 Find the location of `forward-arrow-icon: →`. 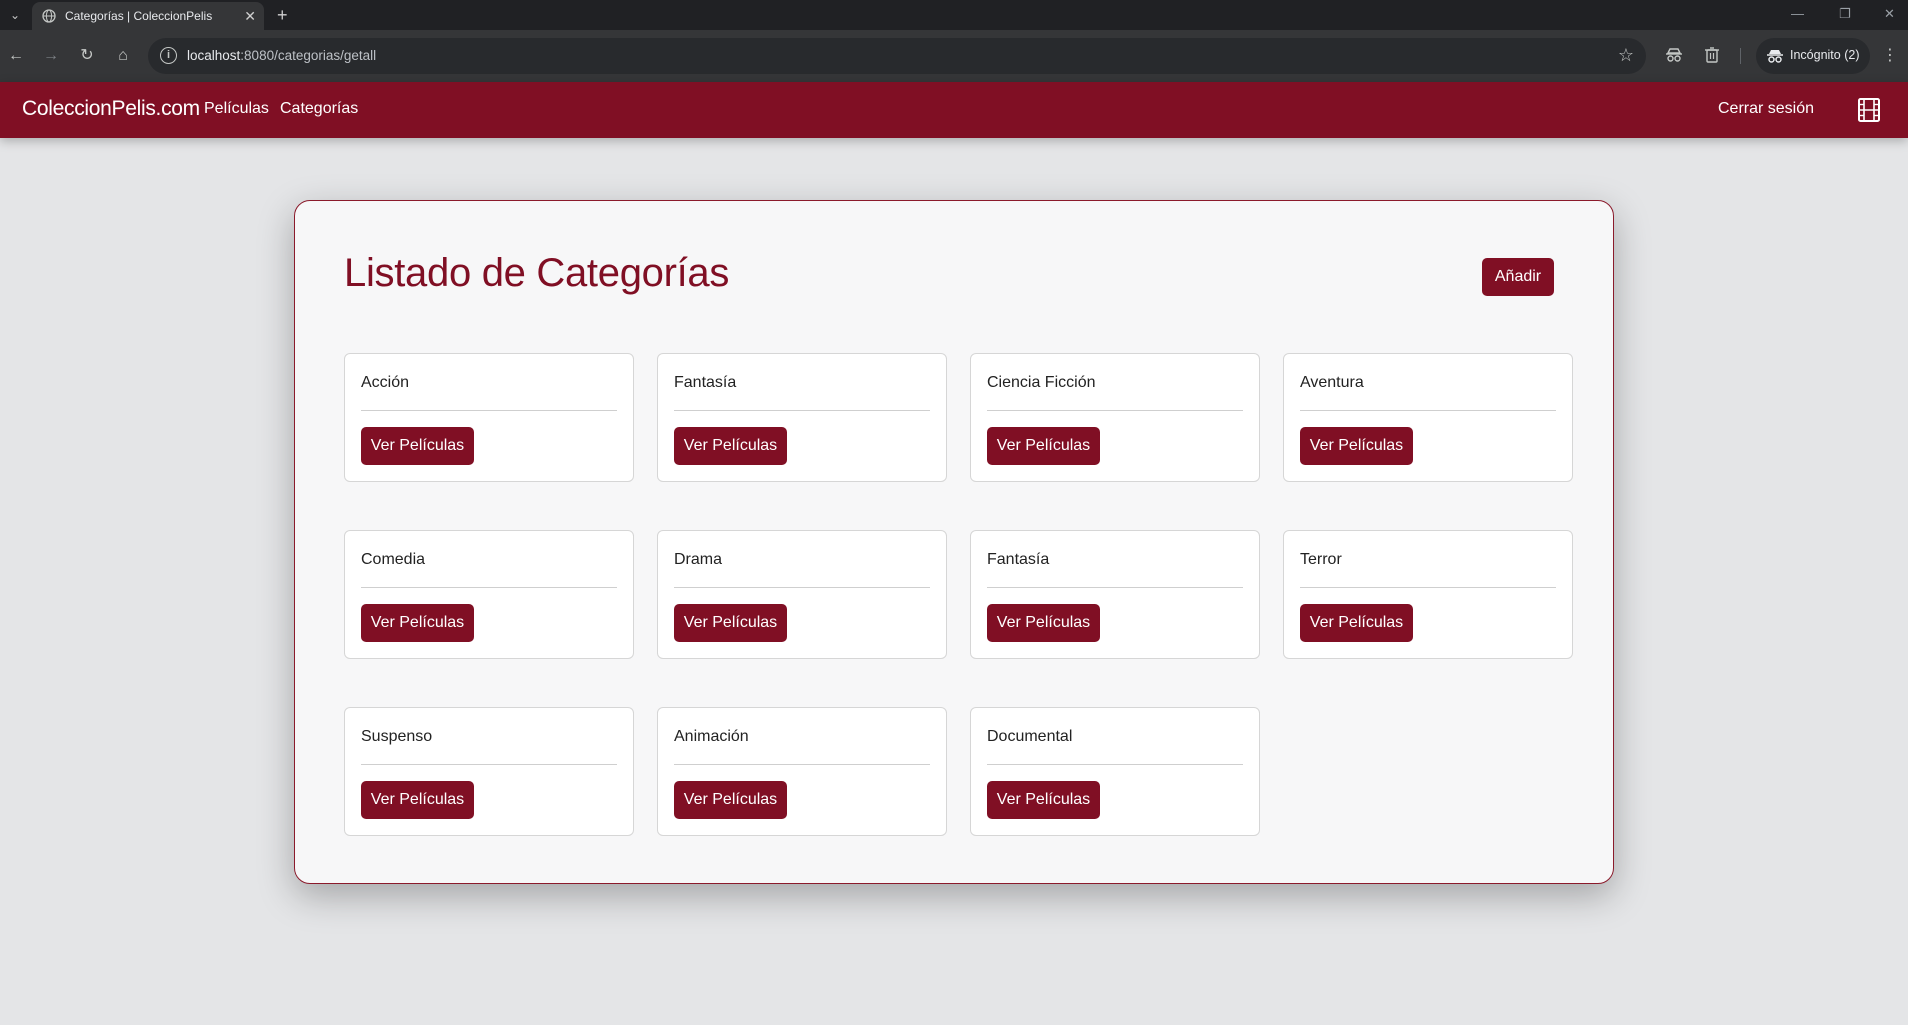

forward-arrow-icon: → is located at coordinates (51, 56).